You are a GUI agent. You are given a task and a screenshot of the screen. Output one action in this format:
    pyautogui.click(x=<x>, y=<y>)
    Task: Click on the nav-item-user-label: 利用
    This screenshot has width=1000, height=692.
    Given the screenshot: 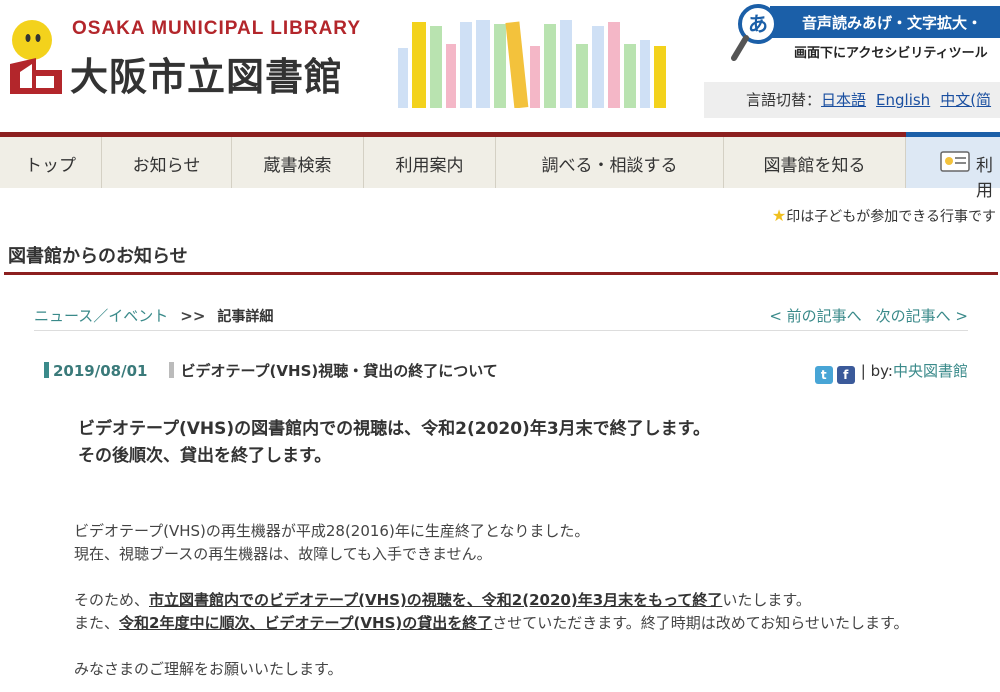 What is the action you would take?
    pyautogui.click(x=984, y=178)
    